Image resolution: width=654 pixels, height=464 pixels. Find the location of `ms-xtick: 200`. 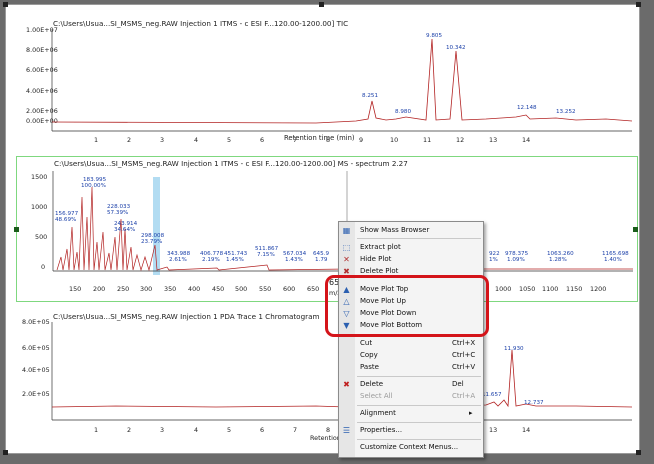

ms-xtick: 200 is located at coordinates (99, 289).